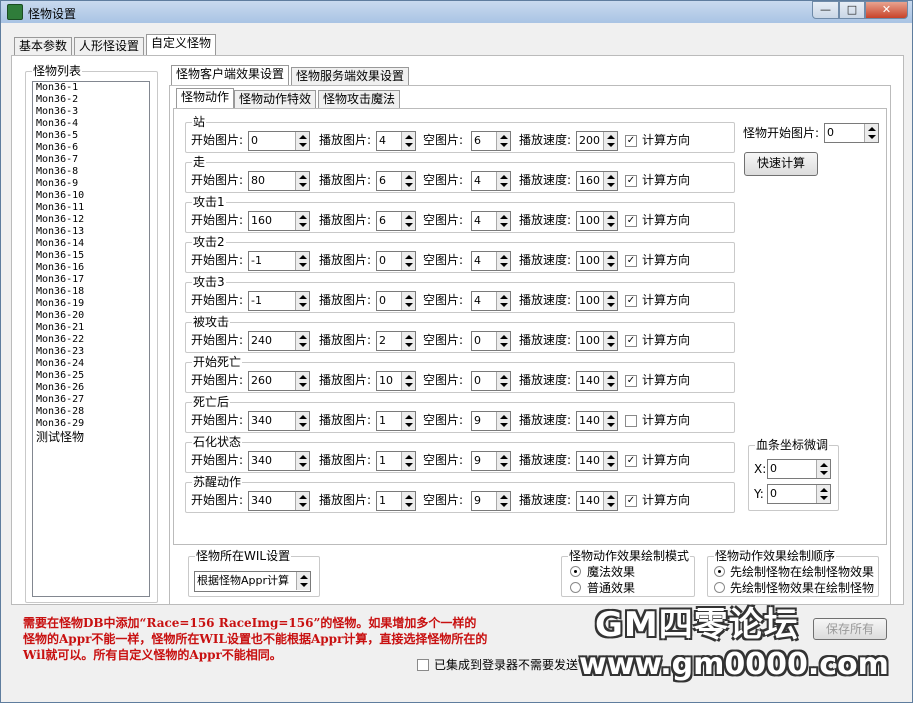  I want to click on monster-list-item: Mon36-11, so click(91, 208).